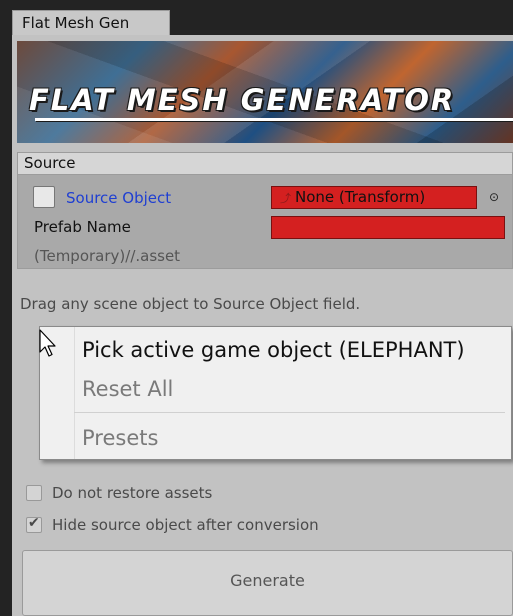 This screenshot has height=616, width=513. I want to click on do-not-restore-label: Do not restore assets, so click(132, 493).